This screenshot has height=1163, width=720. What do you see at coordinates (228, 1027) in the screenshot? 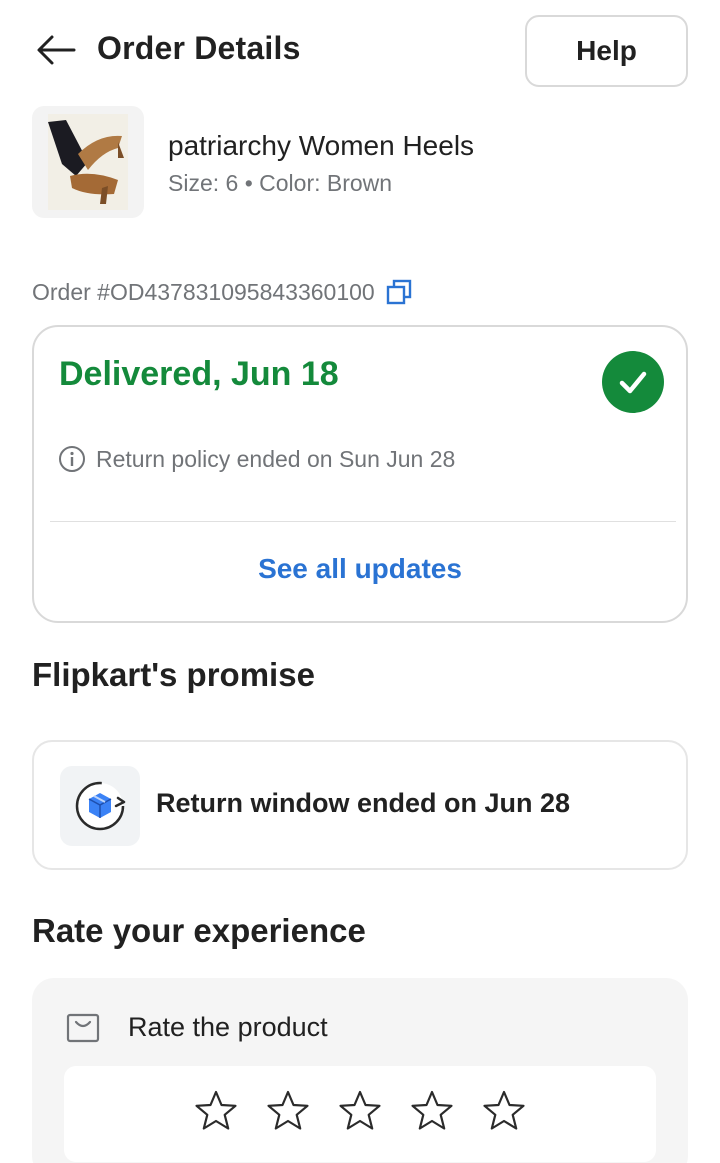
I see `rate-product-label: Rate the product` at bounding box center [228, 1027].